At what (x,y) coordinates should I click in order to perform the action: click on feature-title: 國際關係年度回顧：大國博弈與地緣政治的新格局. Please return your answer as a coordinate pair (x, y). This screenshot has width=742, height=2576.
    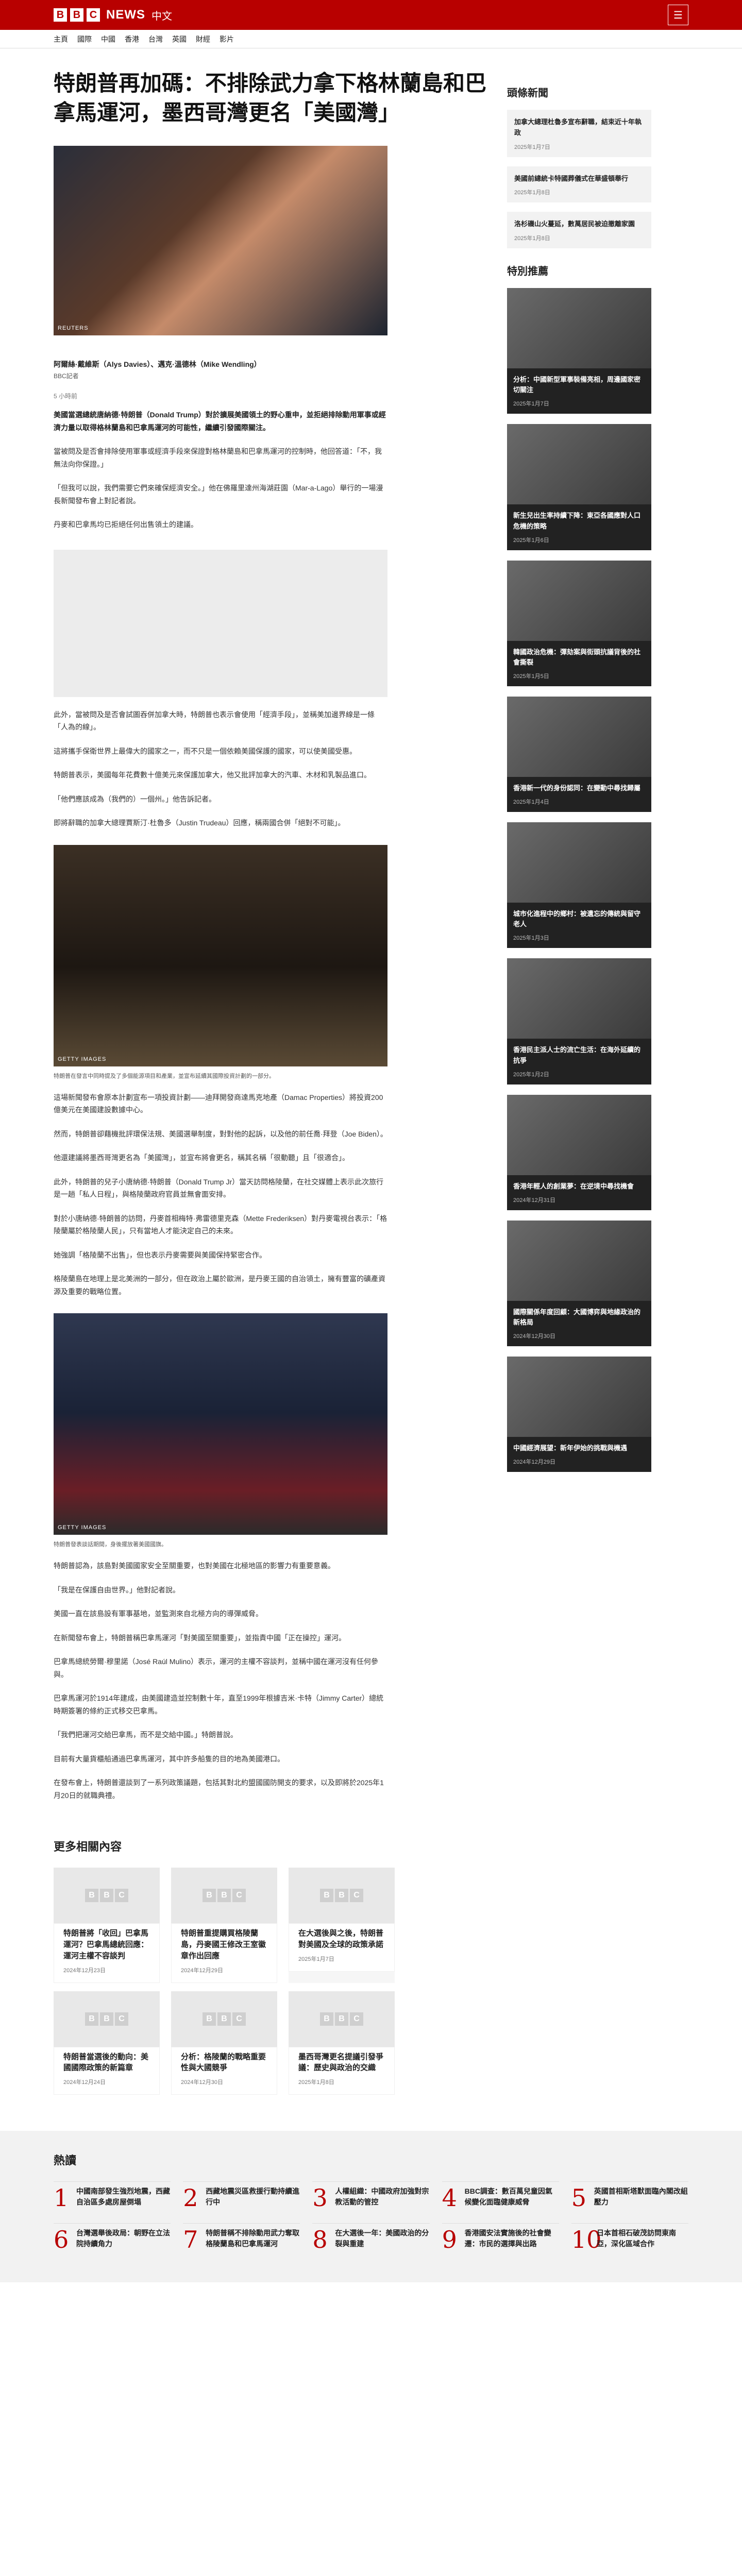
    Looking at the image, I should click on (579, 1318).